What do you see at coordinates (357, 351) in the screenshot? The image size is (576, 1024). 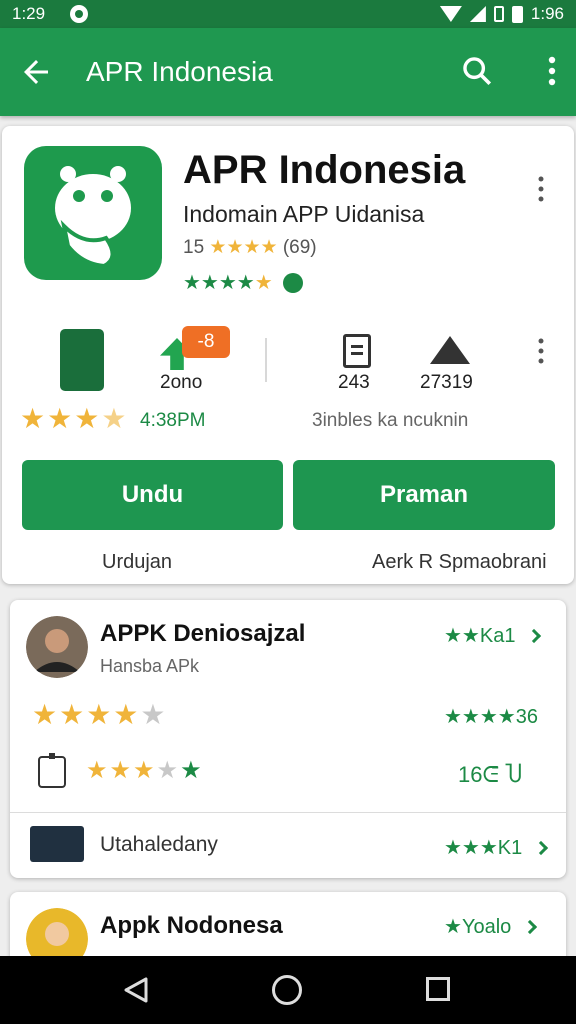 I see `pages-icon` at bounding box center [357, 351].